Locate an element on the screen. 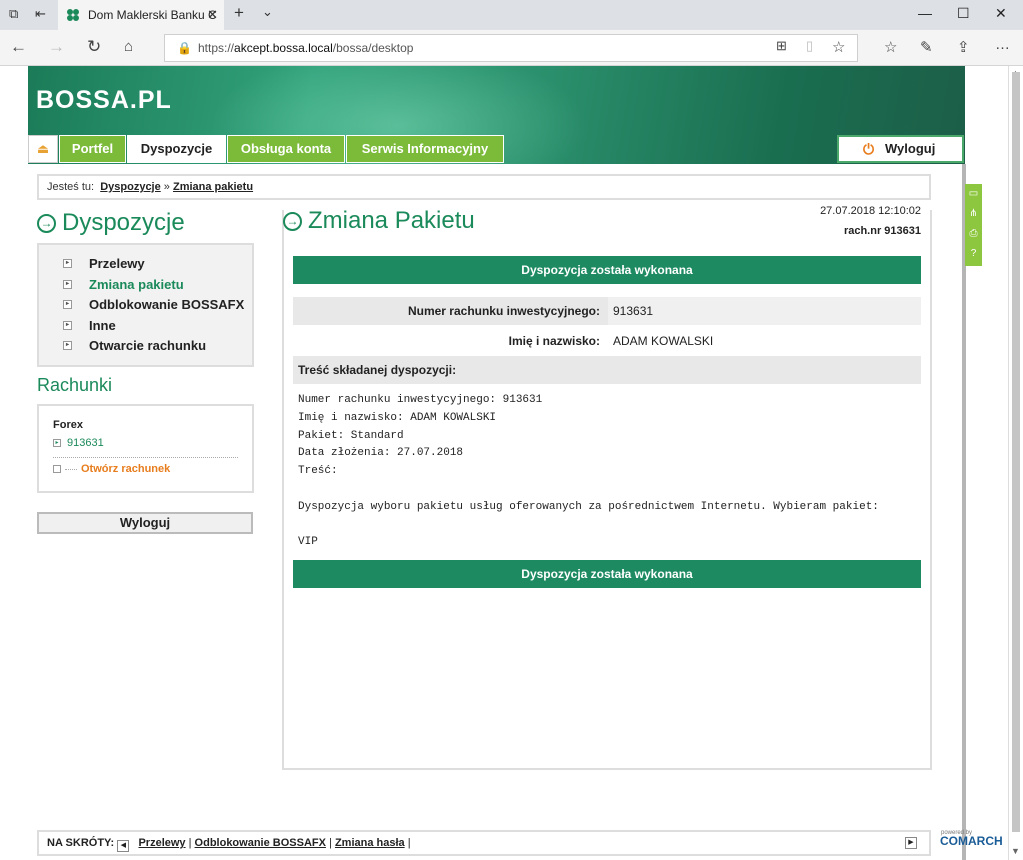  comarch-text: COMARCH is located at coordinates (971, 841).